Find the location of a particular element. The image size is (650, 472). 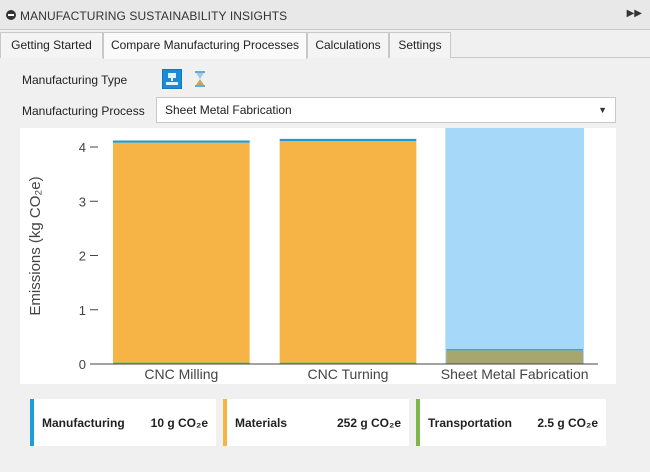

legend-item-transportation: Transportation 2.5 g CO₂e is located at coordinates (511, 422).